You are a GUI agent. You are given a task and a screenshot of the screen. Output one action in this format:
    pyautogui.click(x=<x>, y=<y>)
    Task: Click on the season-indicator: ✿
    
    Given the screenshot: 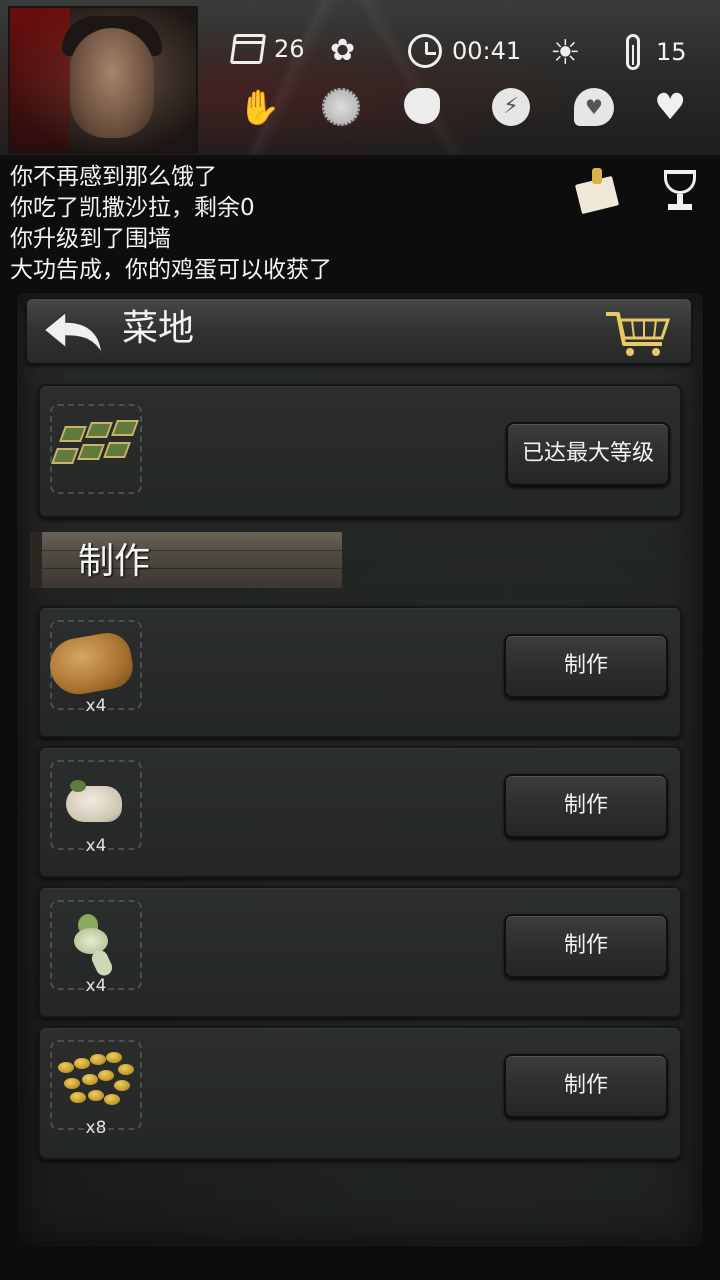 What is the action you would take?
    pyautogui.click(x=342, y=51)
    